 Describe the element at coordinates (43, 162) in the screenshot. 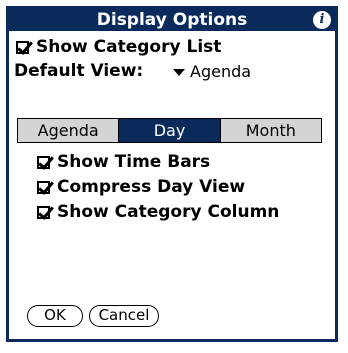

I see `show-time-bars-checkbox` at that location.